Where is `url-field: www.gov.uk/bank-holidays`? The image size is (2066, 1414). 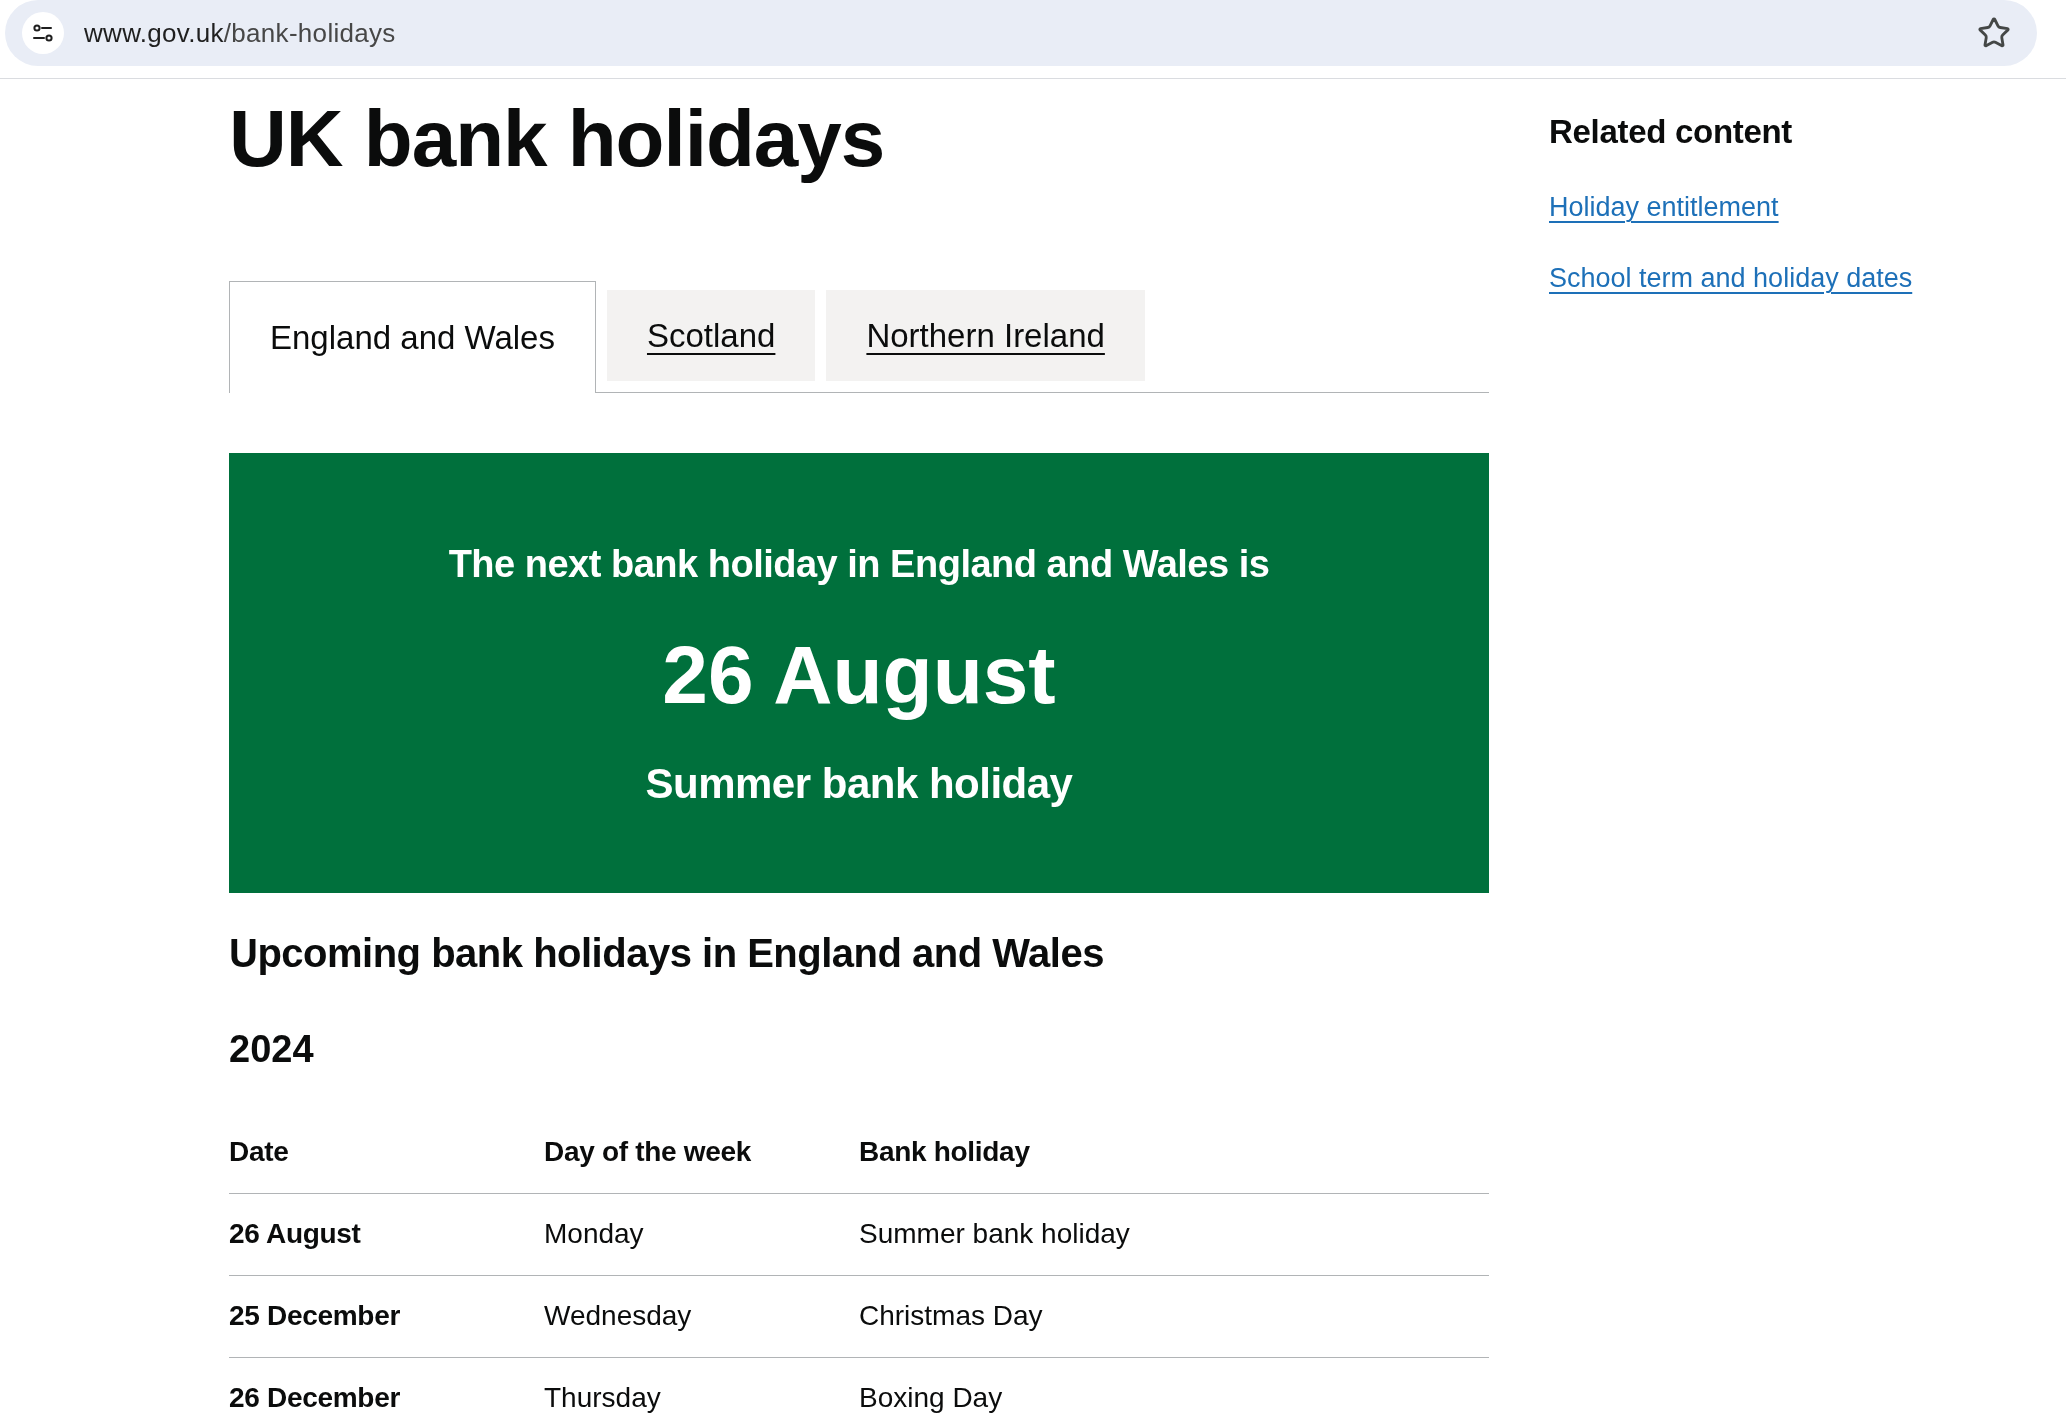
url-field: www.gov.uk/bank-holidays is located at coordinates (240, 33).